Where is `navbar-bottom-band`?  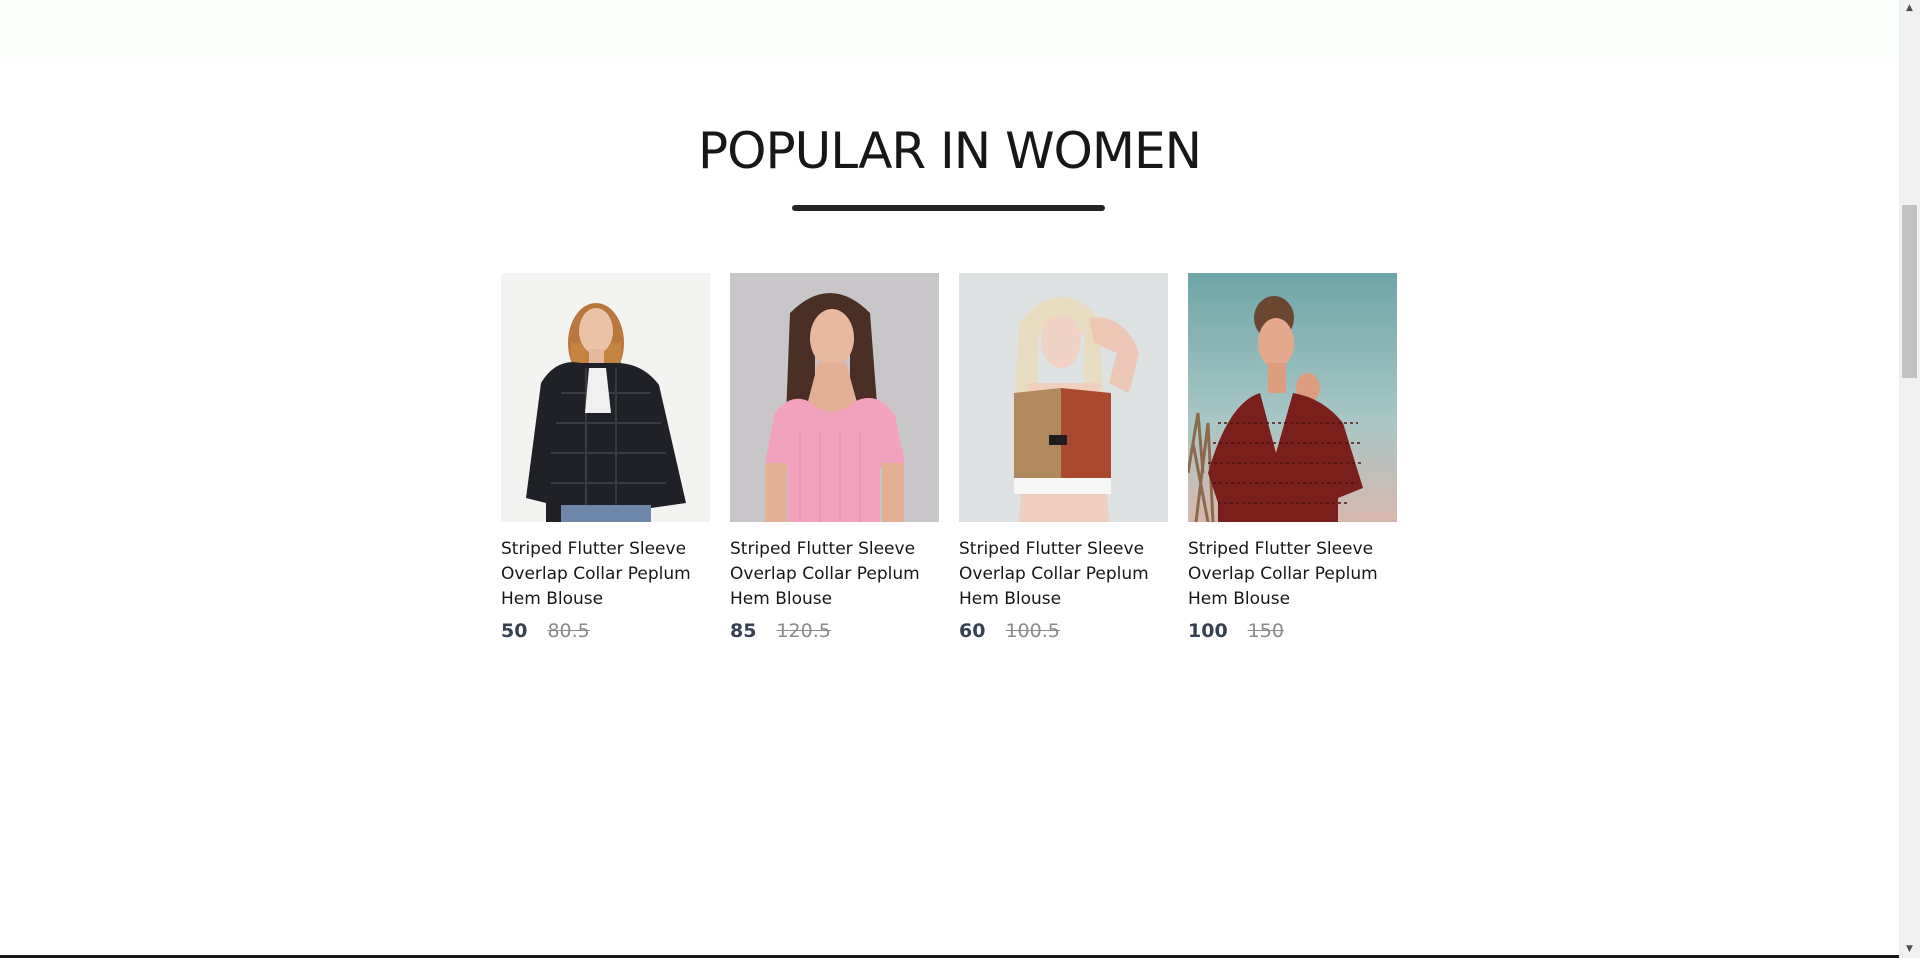 navbar-bottom-band is located at coordinates (949, 29).